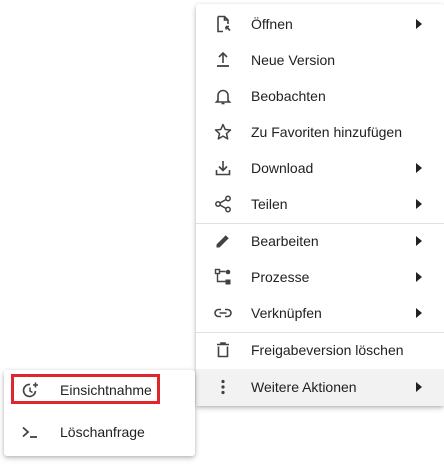 This screenshot has height=465, width=444. I want to click on star-icon, so click(223, 132).